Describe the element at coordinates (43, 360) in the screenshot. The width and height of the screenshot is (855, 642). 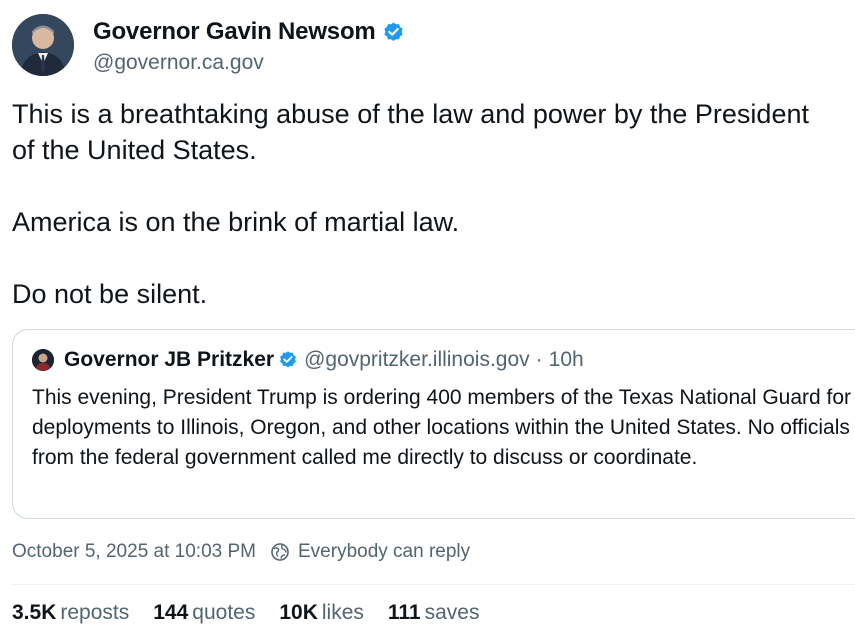
I see `quoted-author-avatar` at that location.